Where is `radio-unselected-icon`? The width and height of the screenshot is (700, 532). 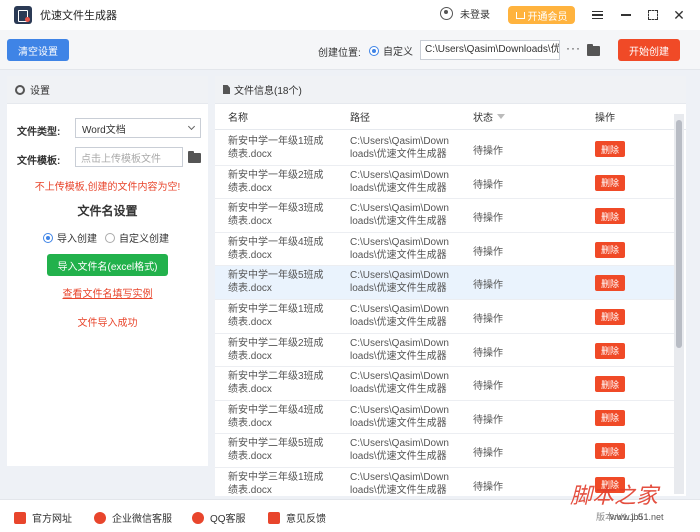
radio-unselected-icon is located at coordinates (110, 237).